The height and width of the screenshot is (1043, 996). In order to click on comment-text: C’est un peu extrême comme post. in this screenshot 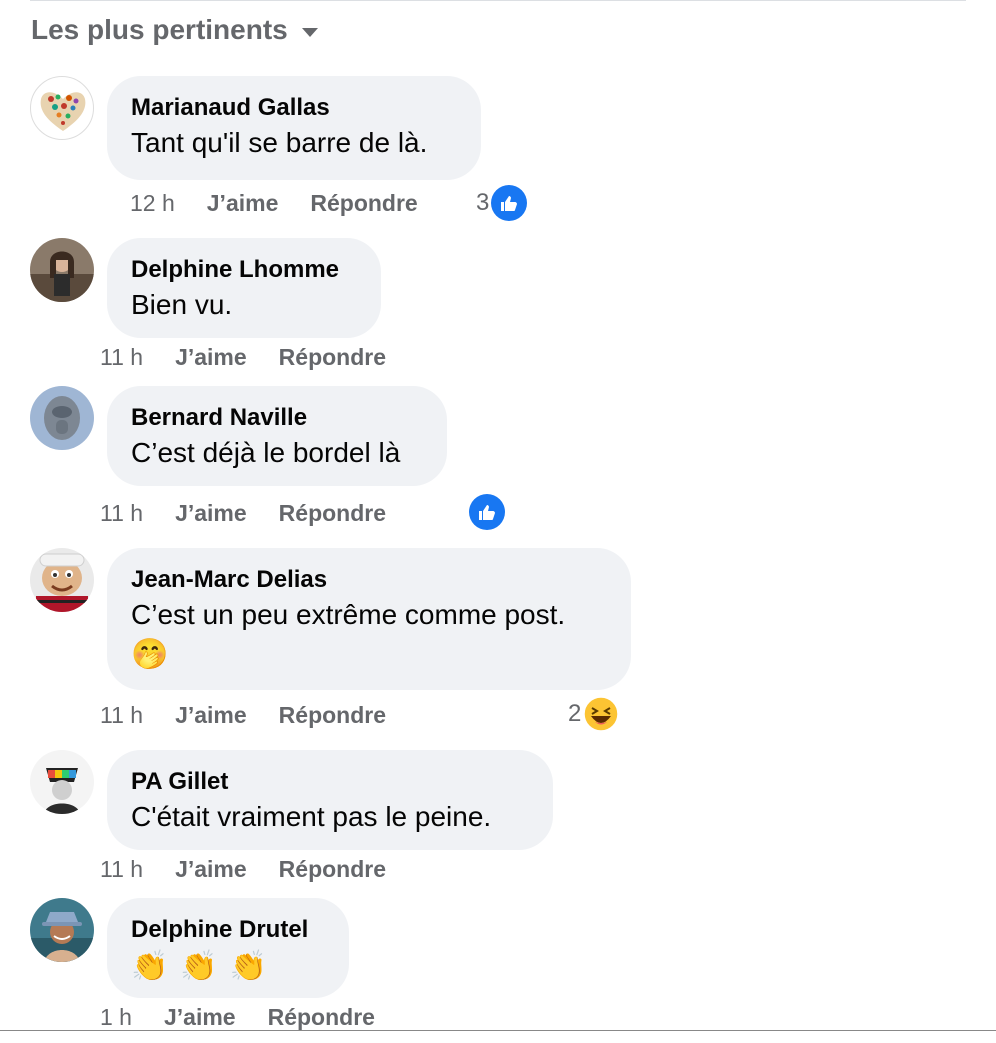, I will do `click(348, 614)`.